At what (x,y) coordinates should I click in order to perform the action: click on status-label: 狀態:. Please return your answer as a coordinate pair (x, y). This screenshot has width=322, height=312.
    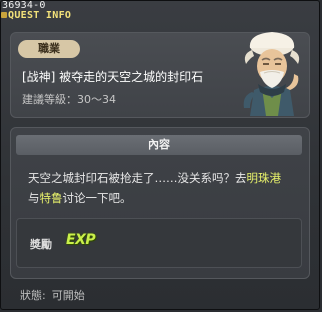
    Looking at the image, I should click on (33, 295).